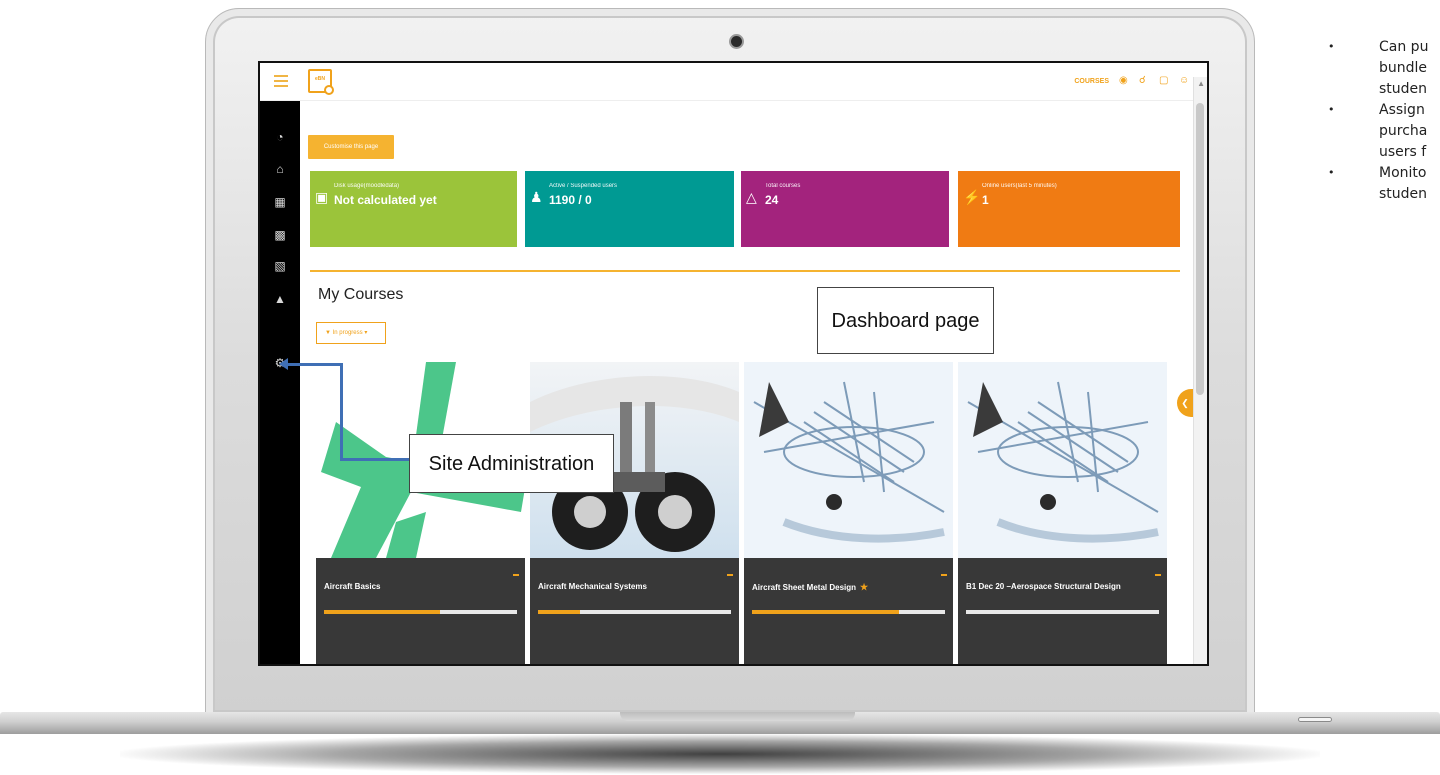 This screenshot has width=1440, height=775. Describe the element at coordinates (1043, 586) in the screenshot. I see `course-name: B1 Dec 20 –Aerospace Structural Design` at that location.